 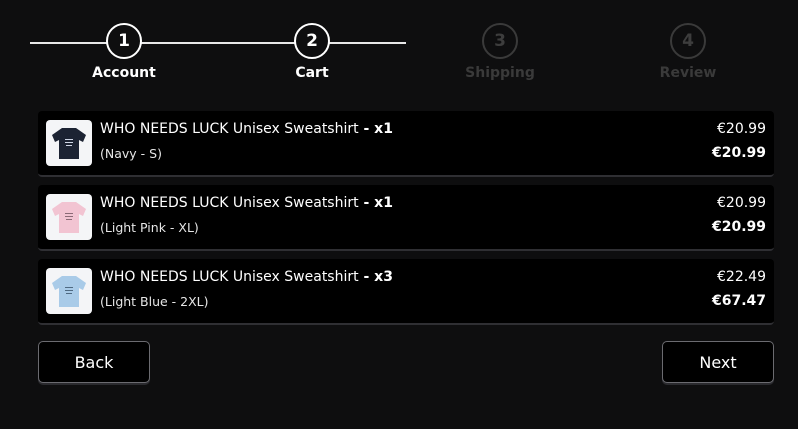 I want to click on step-label: Shipping, so click(x=500, y=73).